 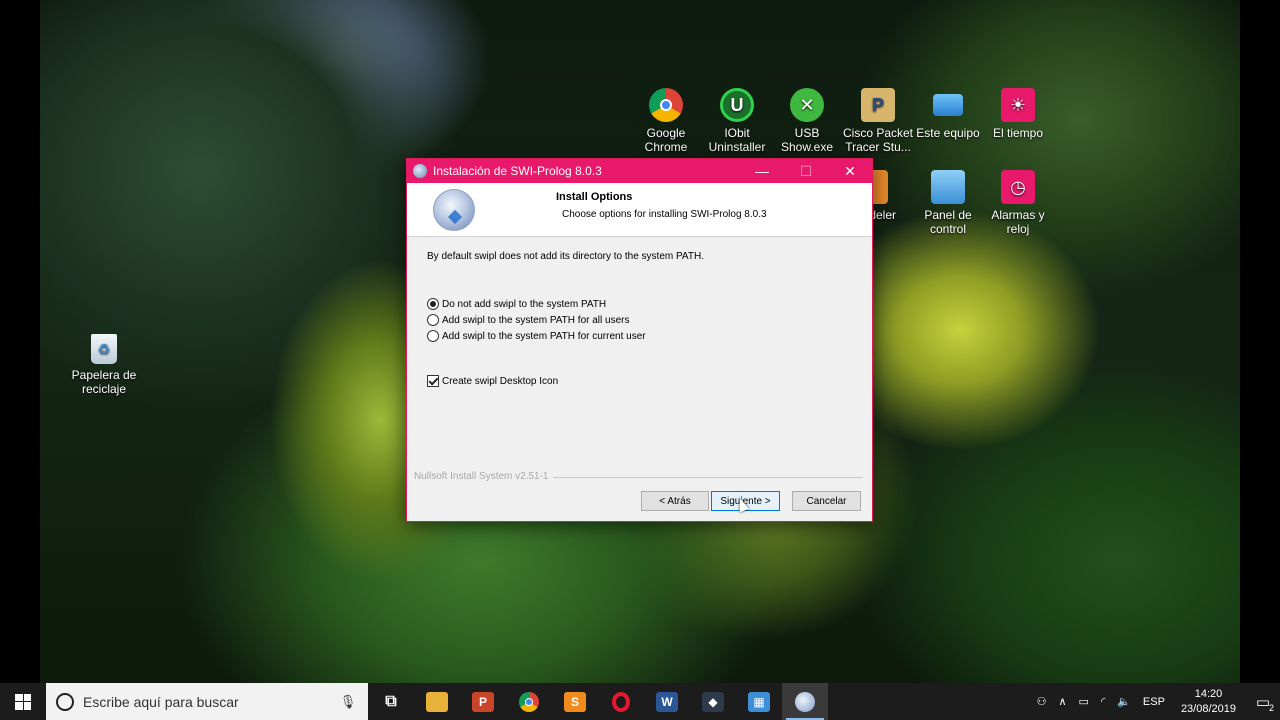 I want to click on clock: 14:20 23/08/2019, so click(x=1208, y=702).